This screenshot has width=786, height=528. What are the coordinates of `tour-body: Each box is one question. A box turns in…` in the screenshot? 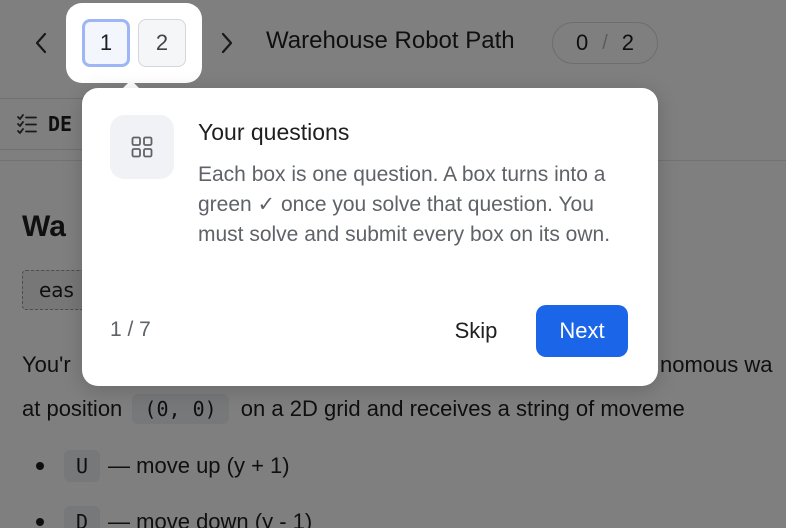 It's located at (404, 204).